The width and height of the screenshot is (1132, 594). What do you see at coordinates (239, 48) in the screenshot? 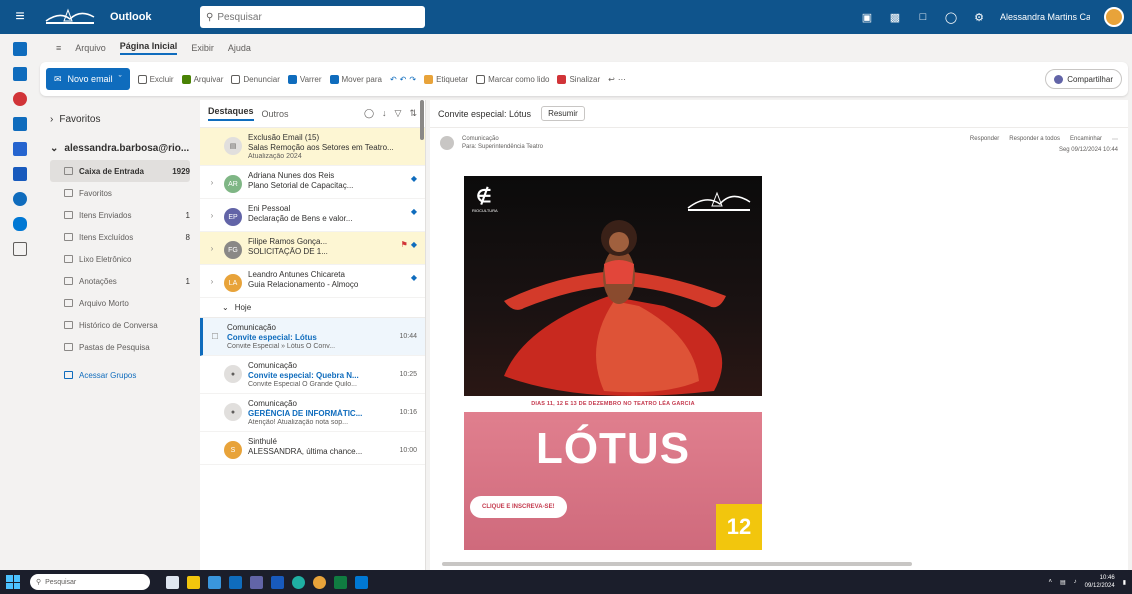
I see `tab-help: Ajuda` at bounding box center [239, 48].